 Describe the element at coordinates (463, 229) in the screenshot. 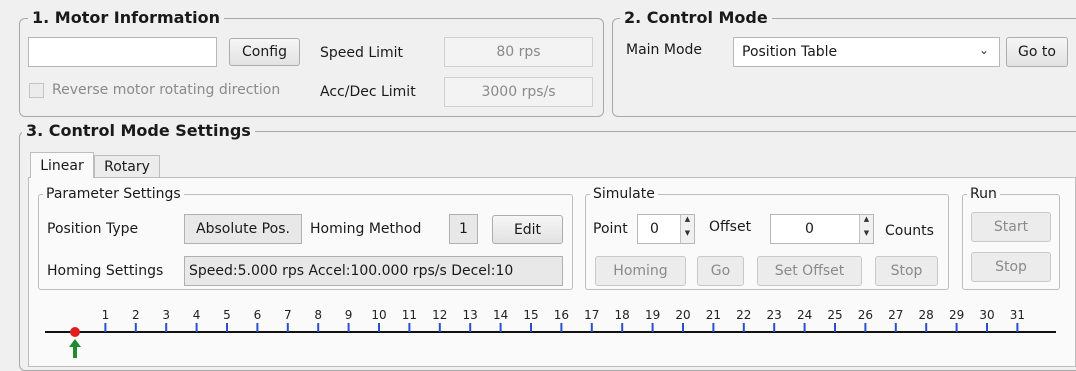

I see `homing-method-field: 1` at that location.